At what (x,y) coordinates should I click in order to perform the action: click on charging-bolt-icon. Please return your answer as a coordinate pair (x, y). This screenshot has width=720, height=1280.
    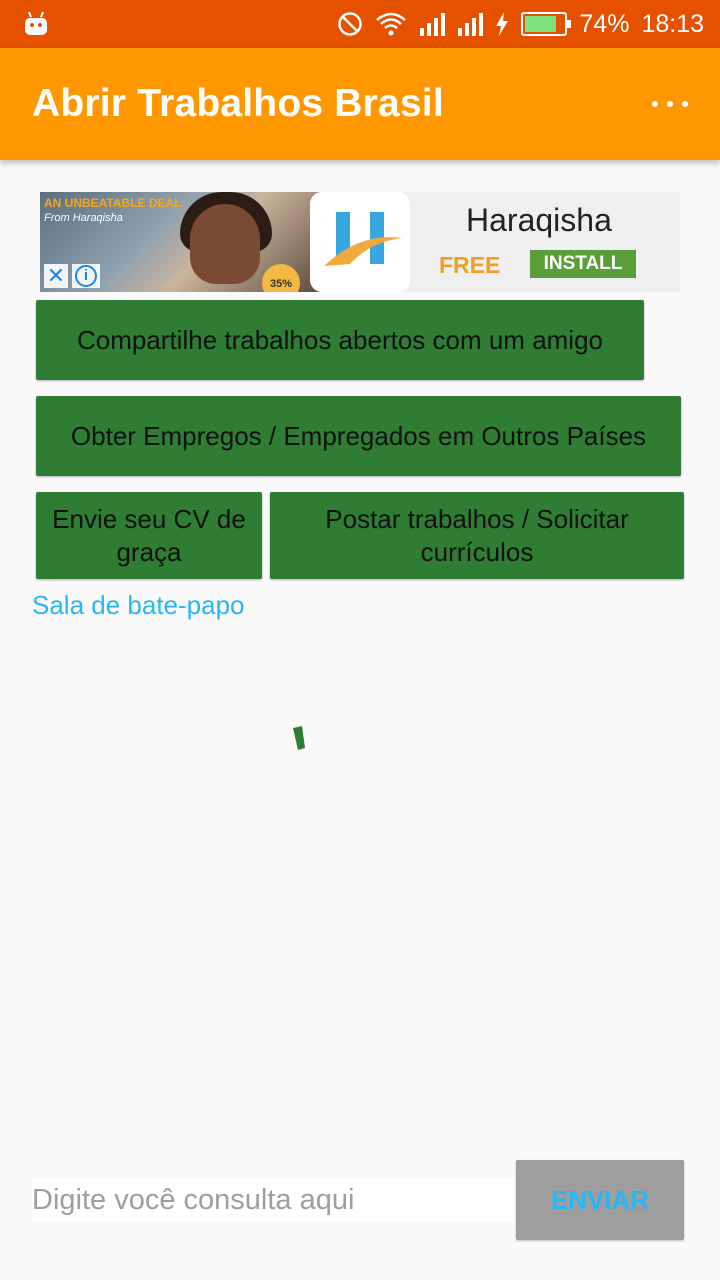
    Looking at the image, I should click on (502, 24).